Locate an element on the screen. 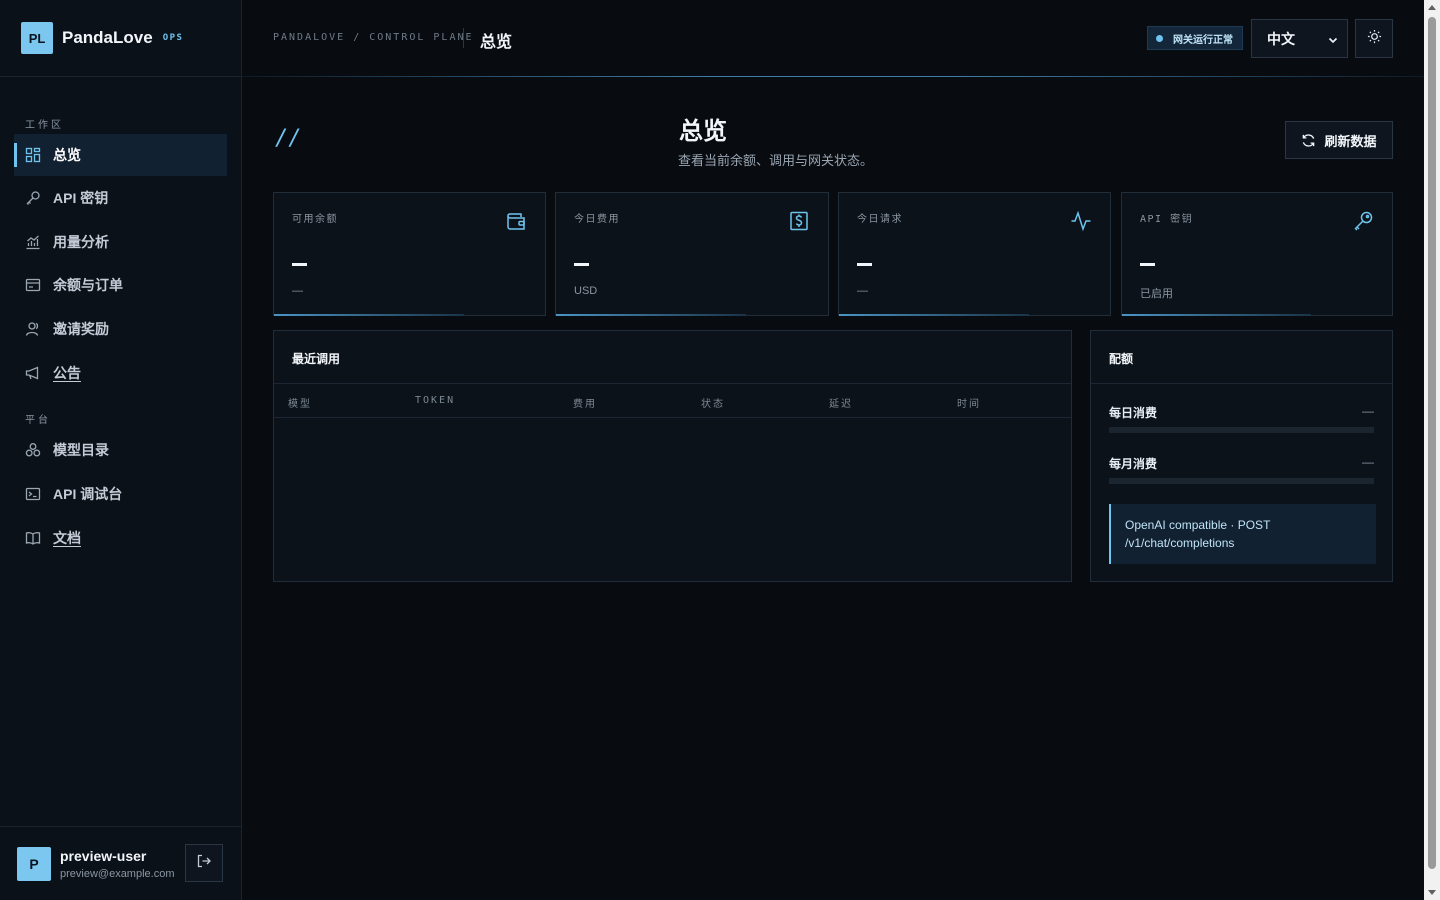 The image size is (1440, 900). brand-logo: PL is located at coordinates (37, 38).